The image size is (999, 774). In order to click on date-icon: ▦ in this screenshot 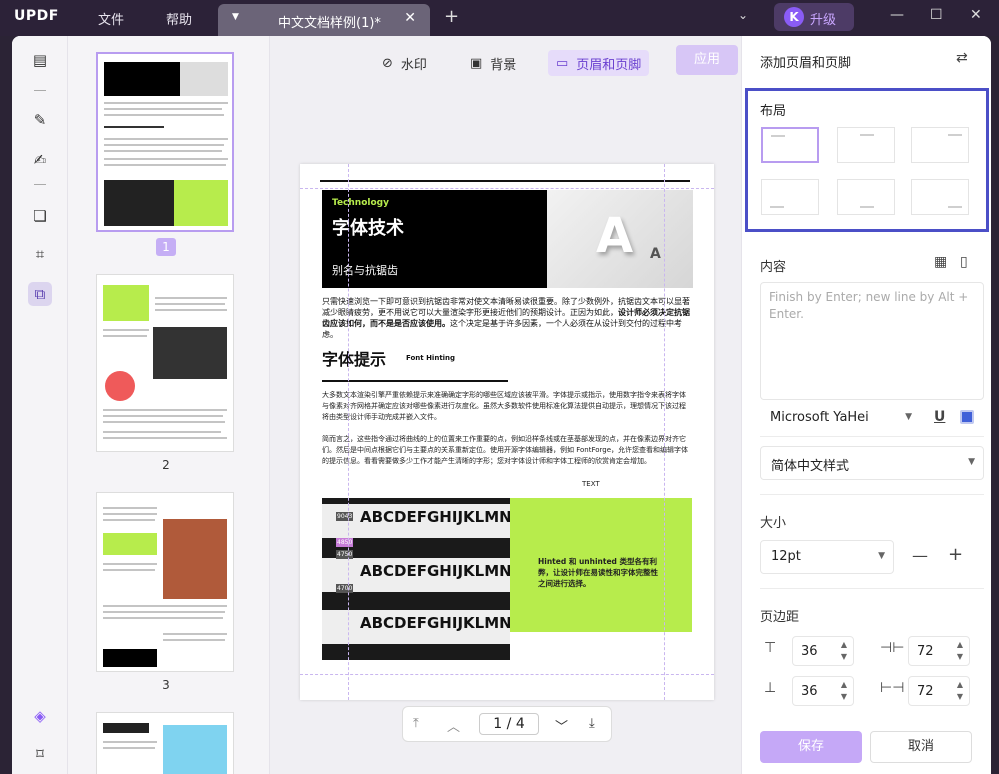, I will do `click(940, 262)`.